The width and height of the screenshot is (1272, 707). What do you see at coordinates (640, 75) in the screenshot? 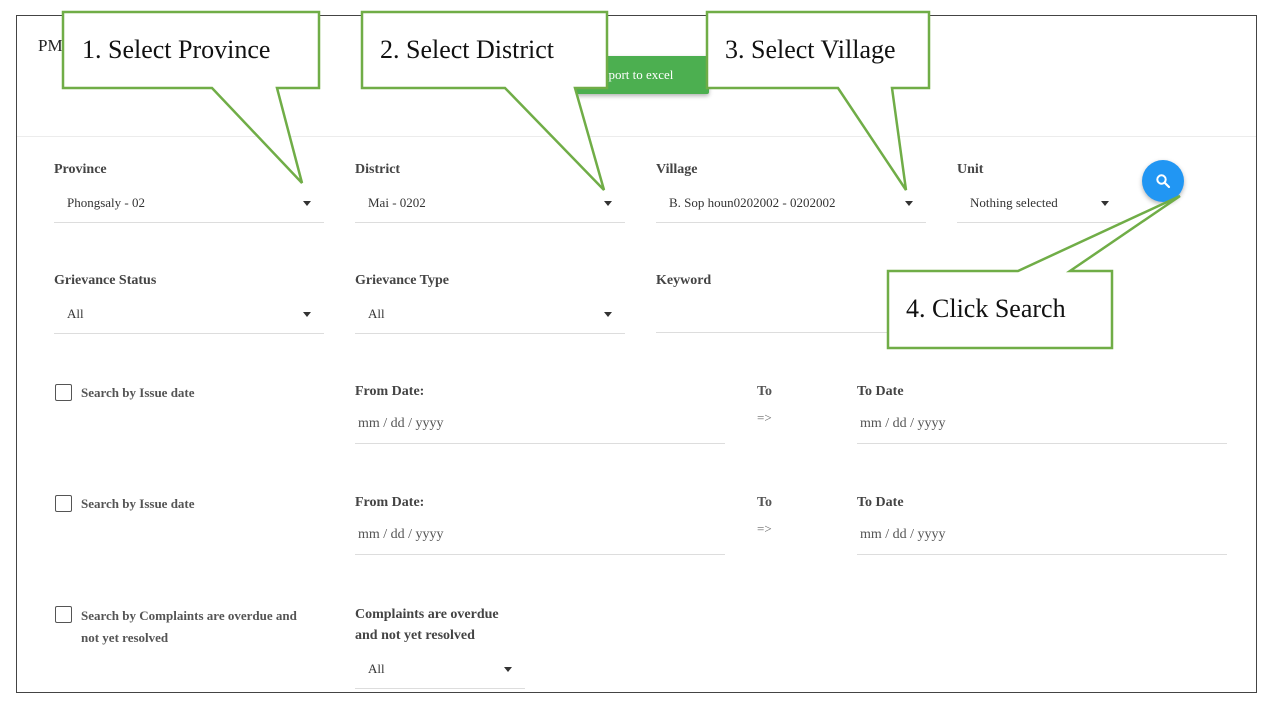
I see `export-to-excel-button: Export to excel` at bounding box center [640, 75].